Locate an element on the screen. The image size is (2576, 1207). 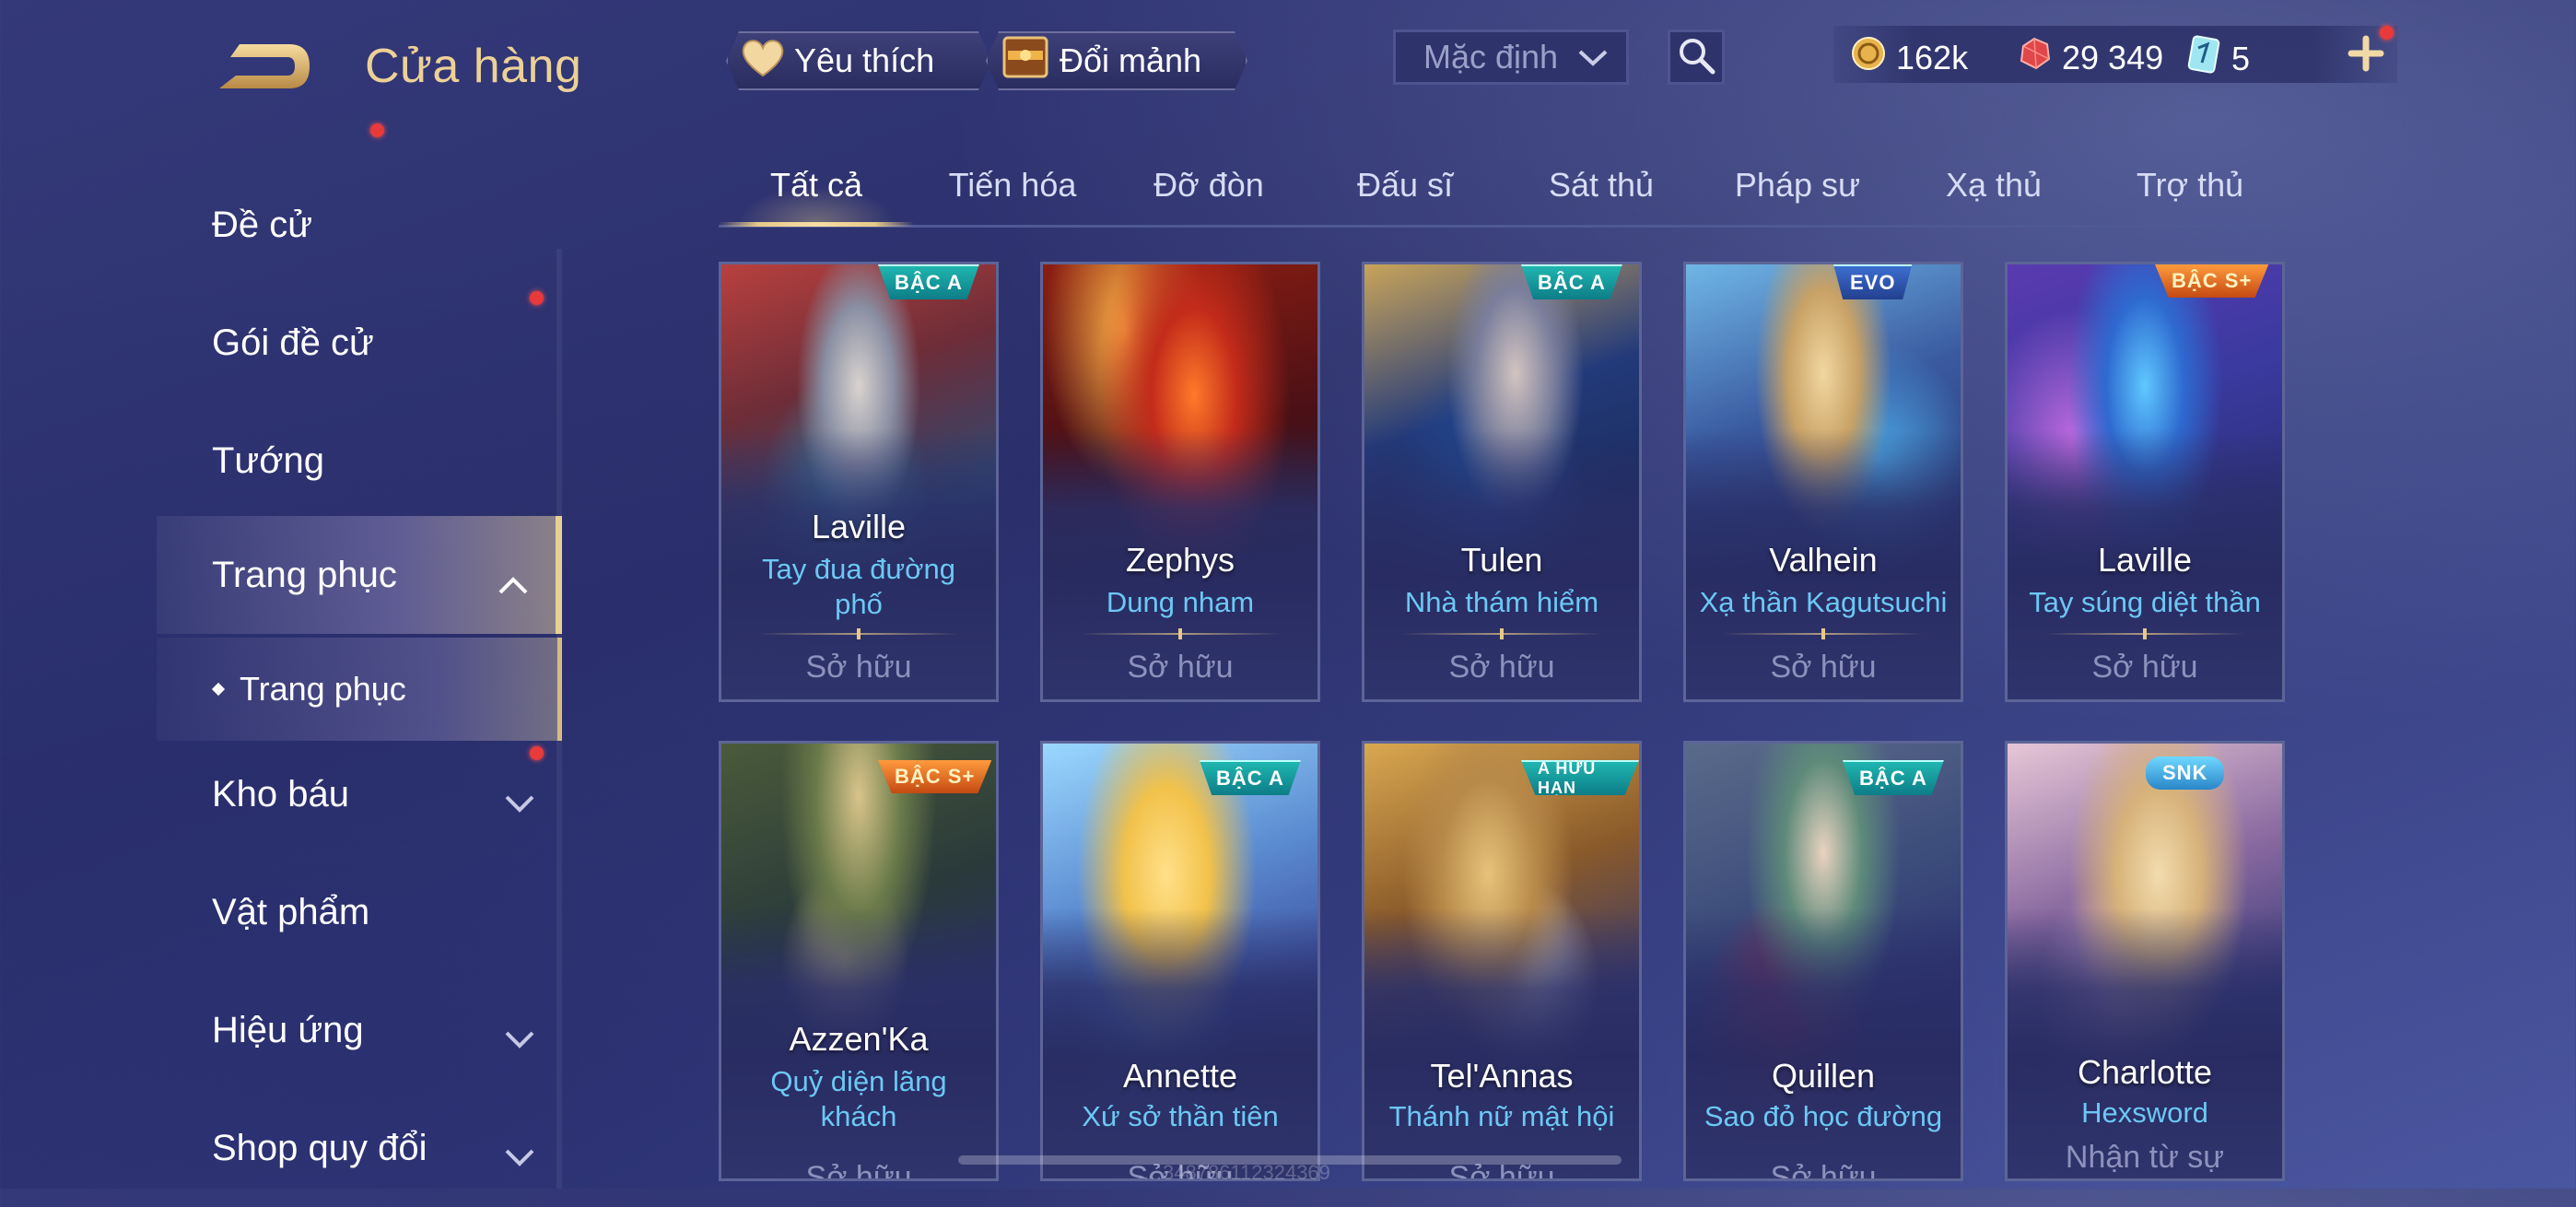
favorite-label: Yêu thích is located at coordinates (864, 60).